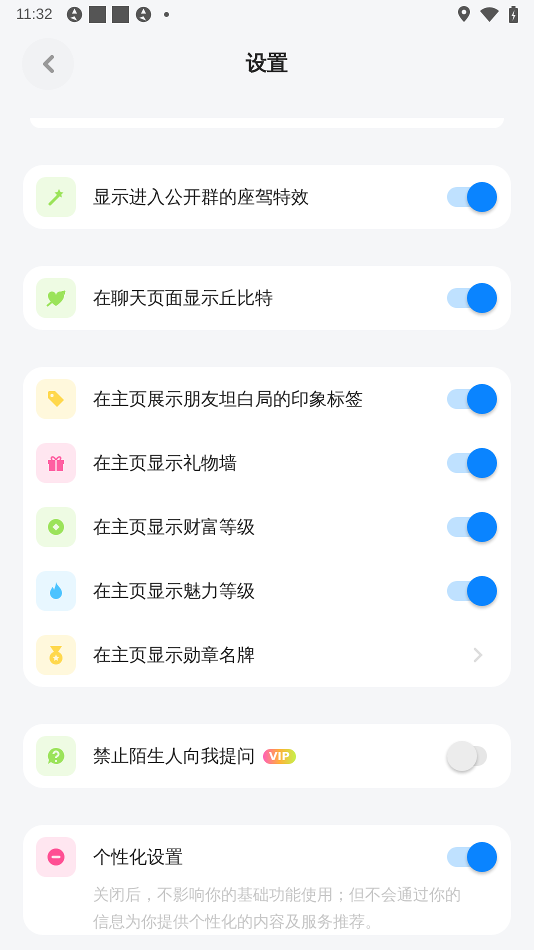  I want to click on setting-description: 关闭后，不影响你的基础功能使用；但不会通过你的信息为你提供个性化的内容及服务推荐。, so click(277, 908).